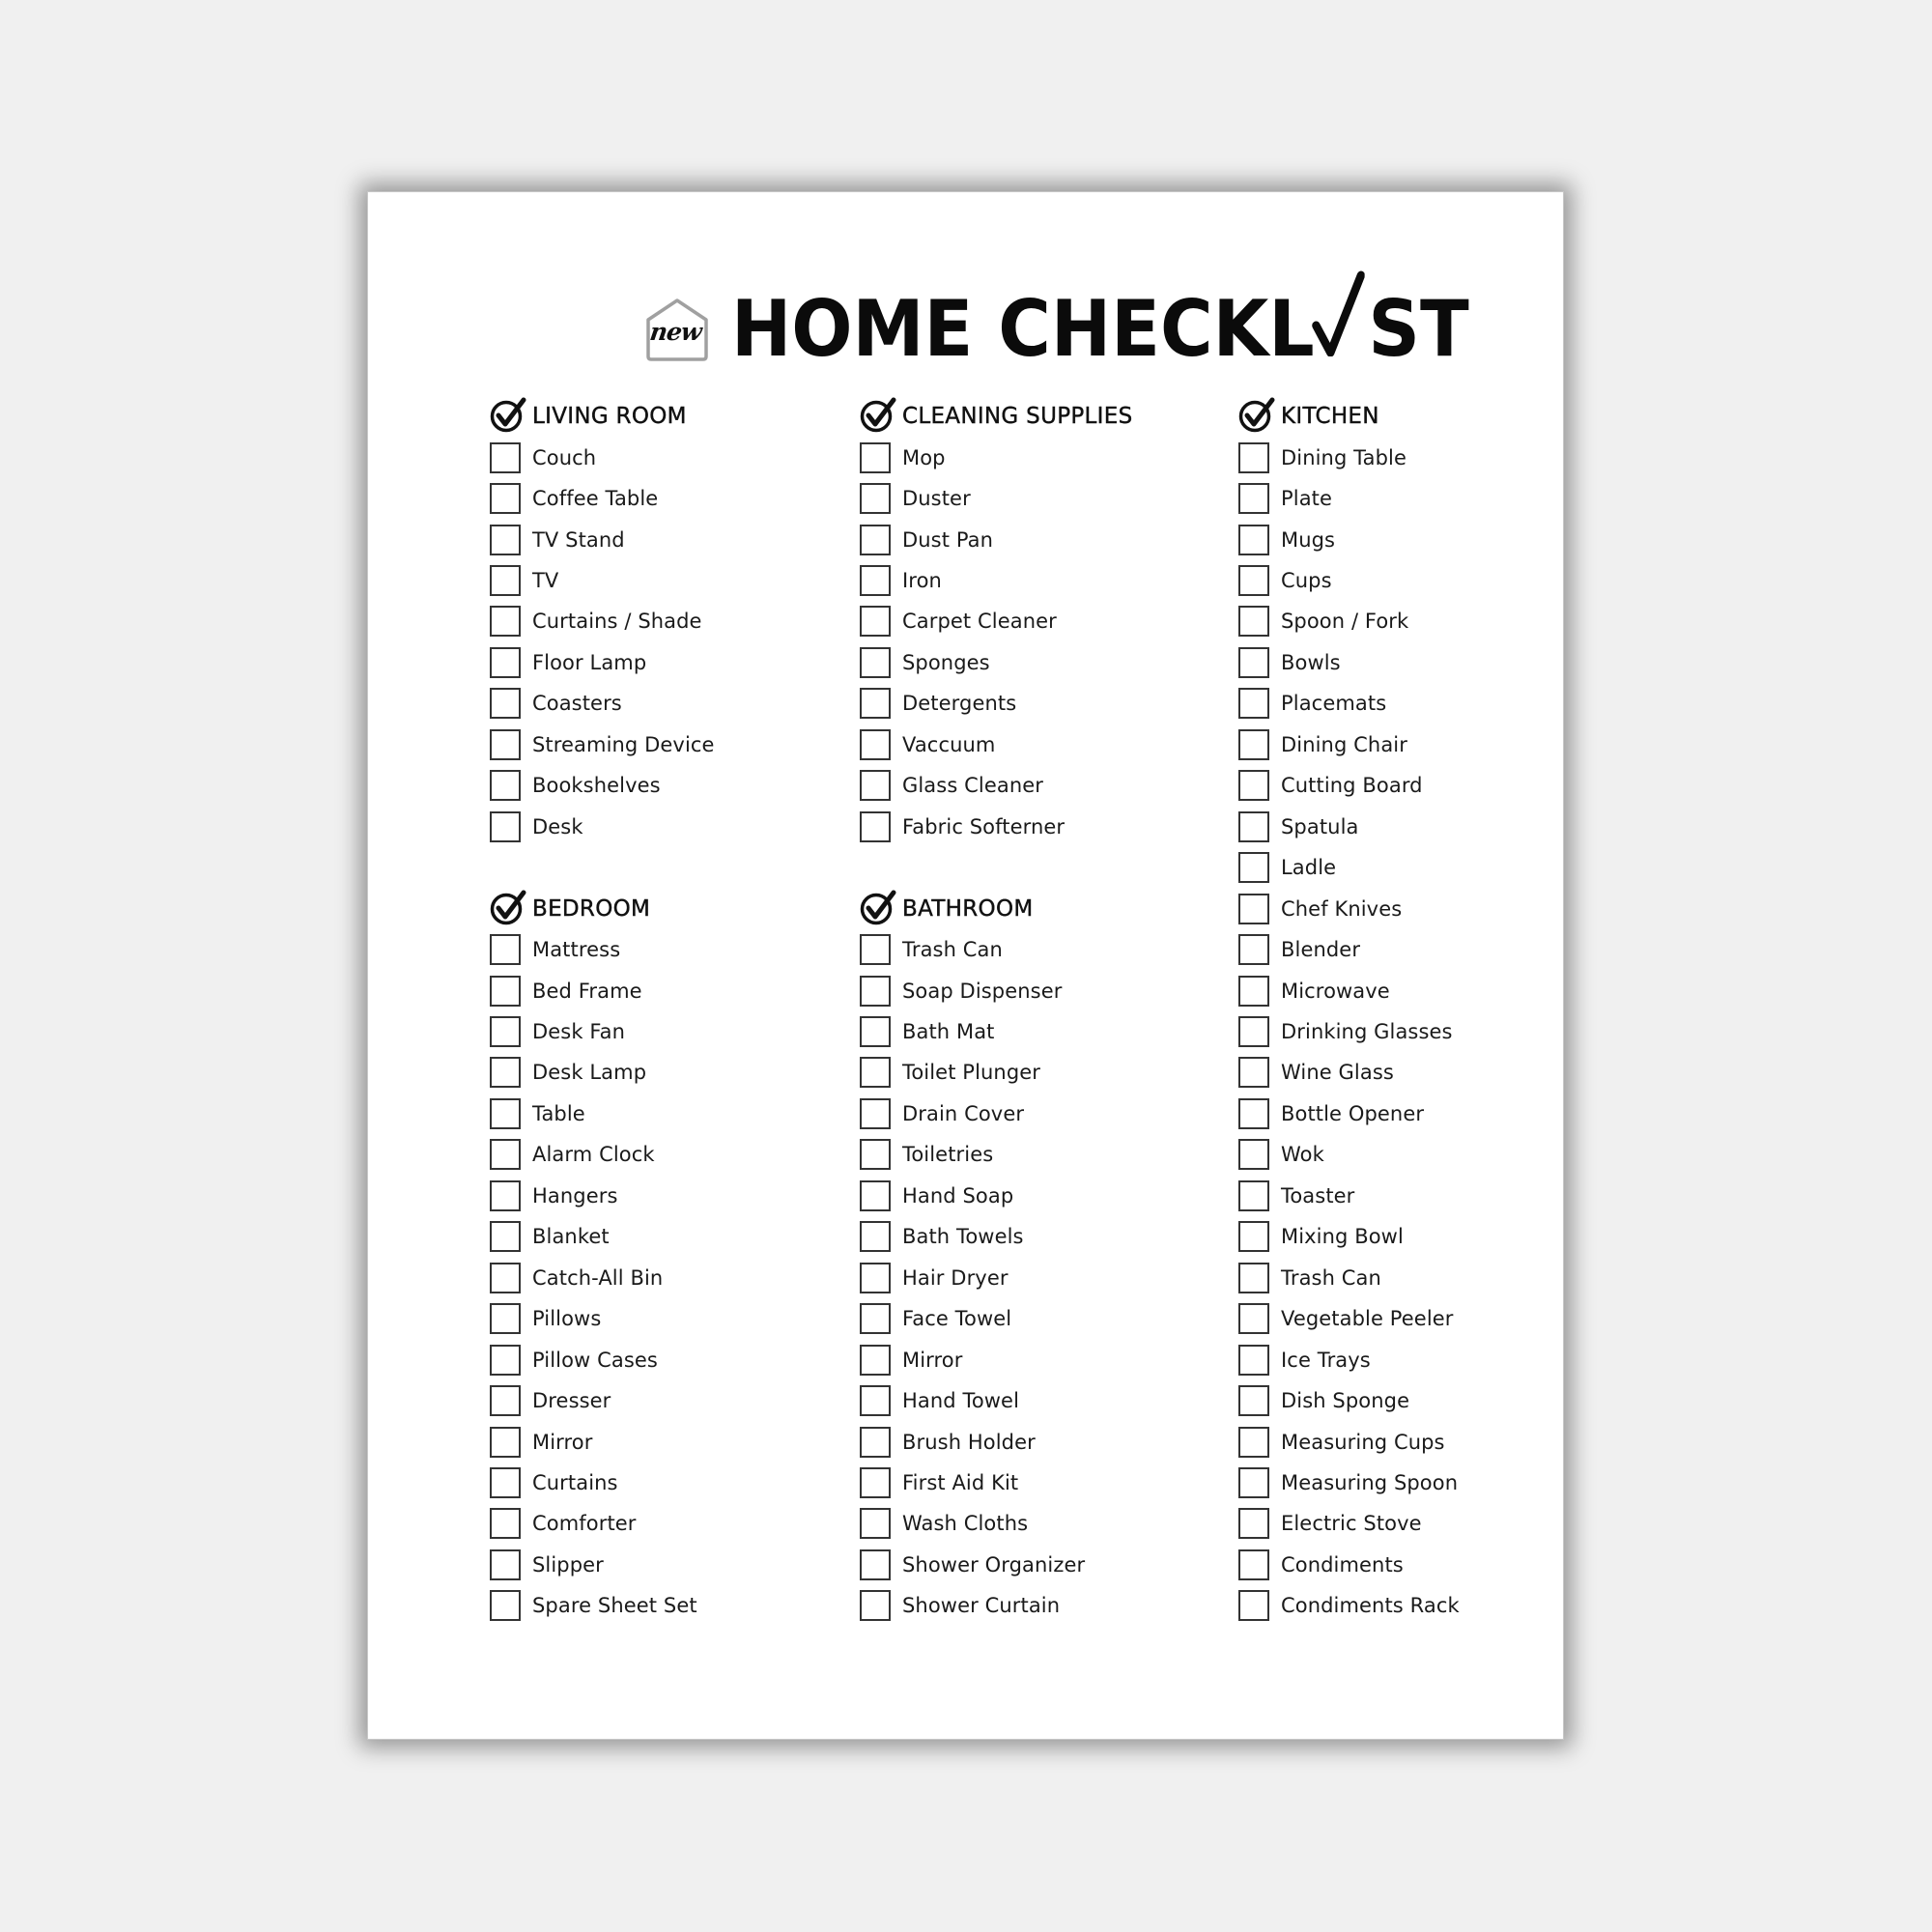  What do you see at coordinates (1412, 1072) in the screenshot?
I see `checklist-item: Wine Glass` at bounding box center [1412, 1072].